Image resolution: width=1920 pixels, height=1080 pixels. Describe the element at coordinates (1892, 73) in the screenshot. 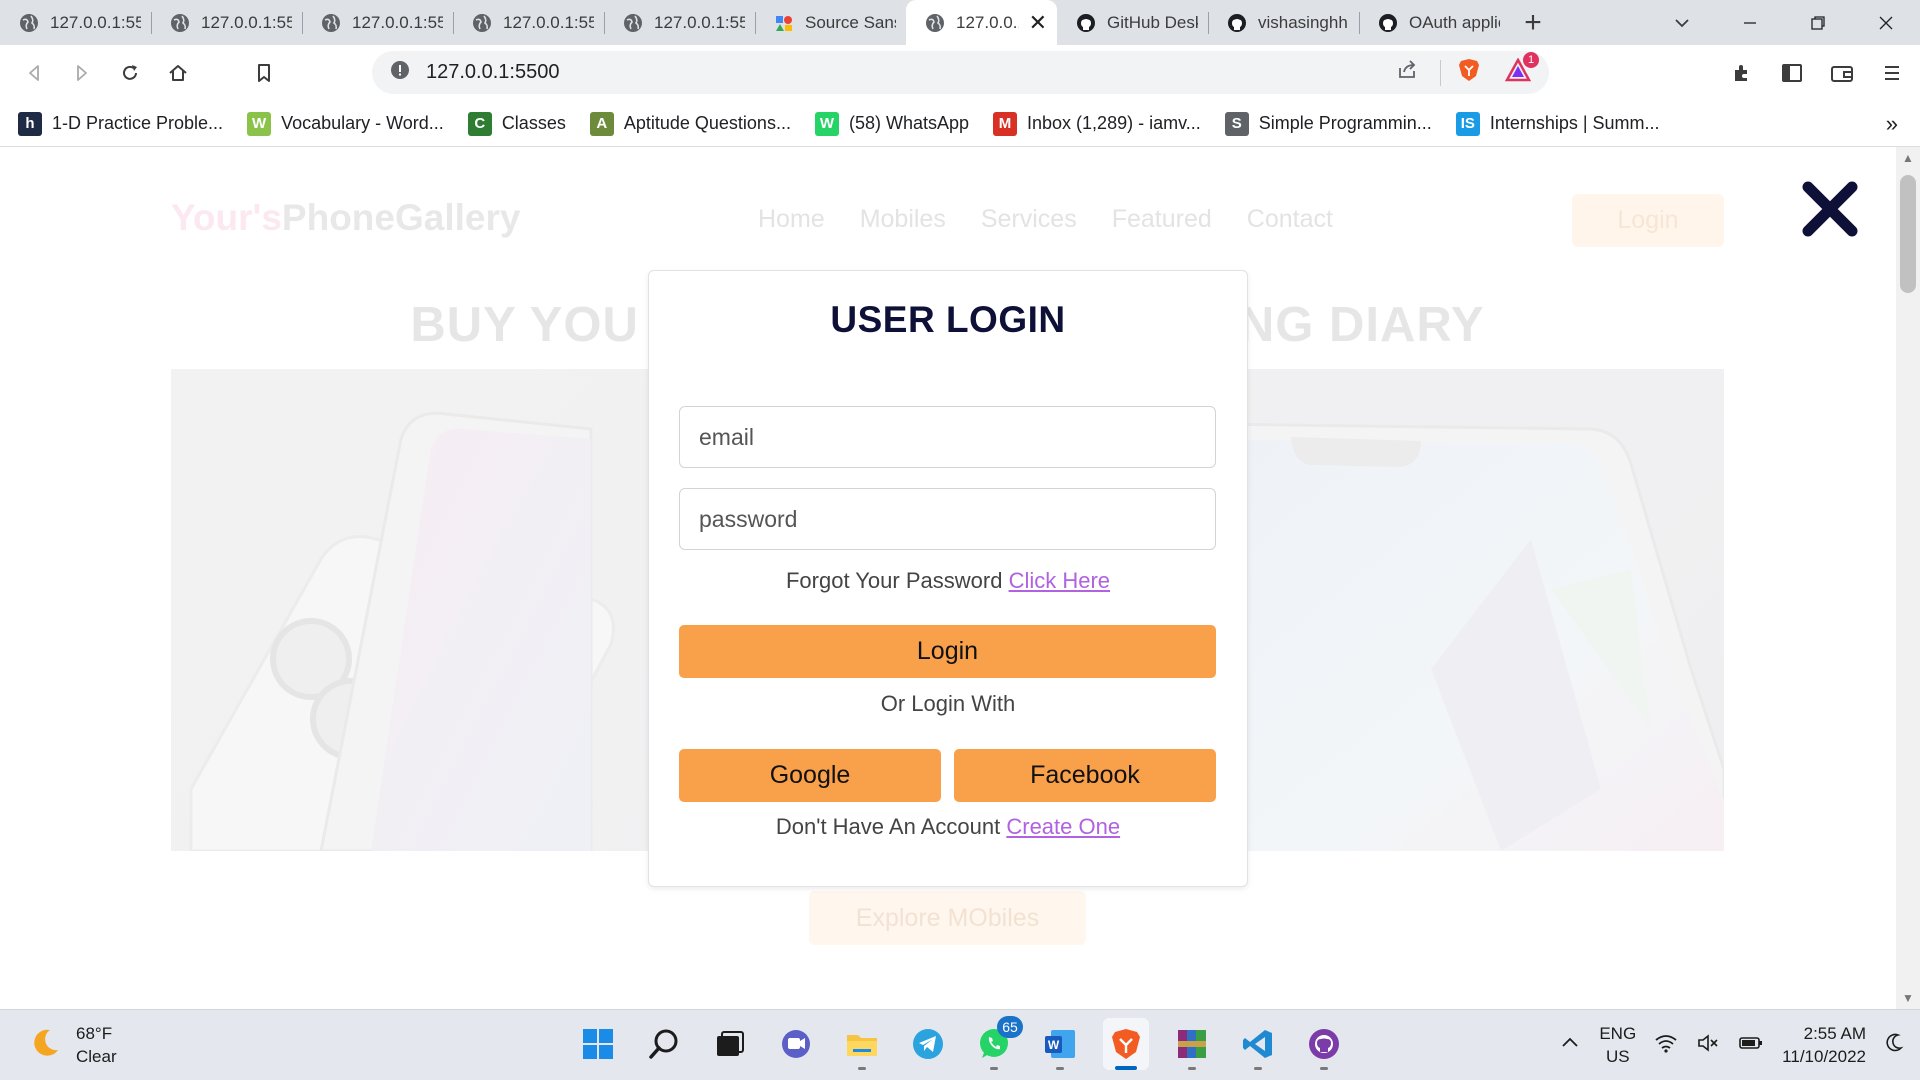

I see `menu-icon` at that location.